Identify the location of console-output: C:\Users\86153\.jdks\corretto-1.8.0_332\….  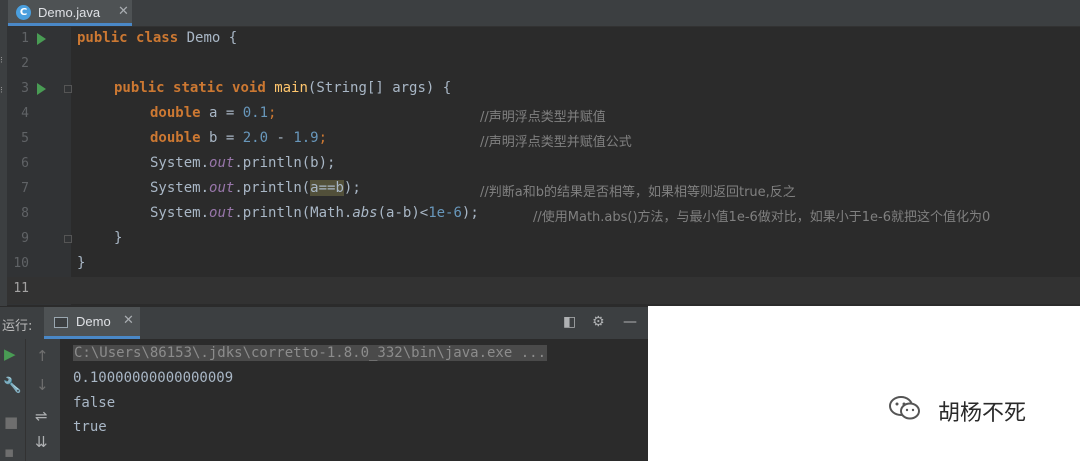
(354, 400).